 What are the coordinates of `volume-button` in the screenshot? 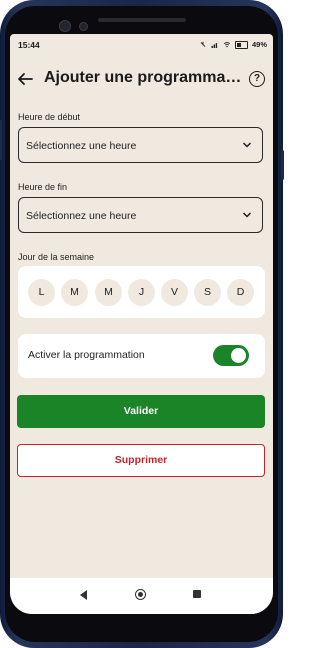 It's located at (1, 140).